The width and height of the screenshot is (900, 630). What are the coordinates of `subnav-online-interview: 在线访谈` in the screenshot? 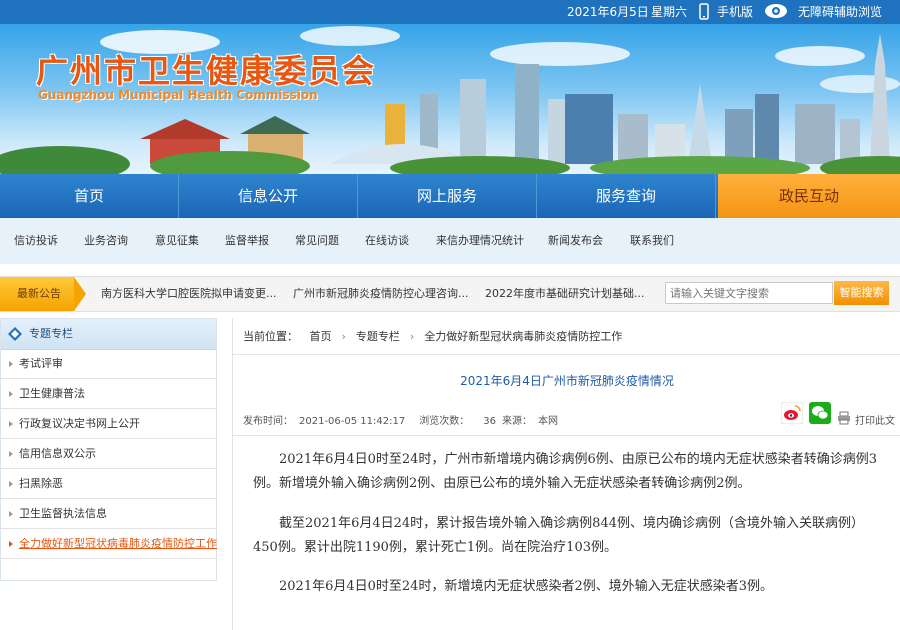 It's located at (387, 241).